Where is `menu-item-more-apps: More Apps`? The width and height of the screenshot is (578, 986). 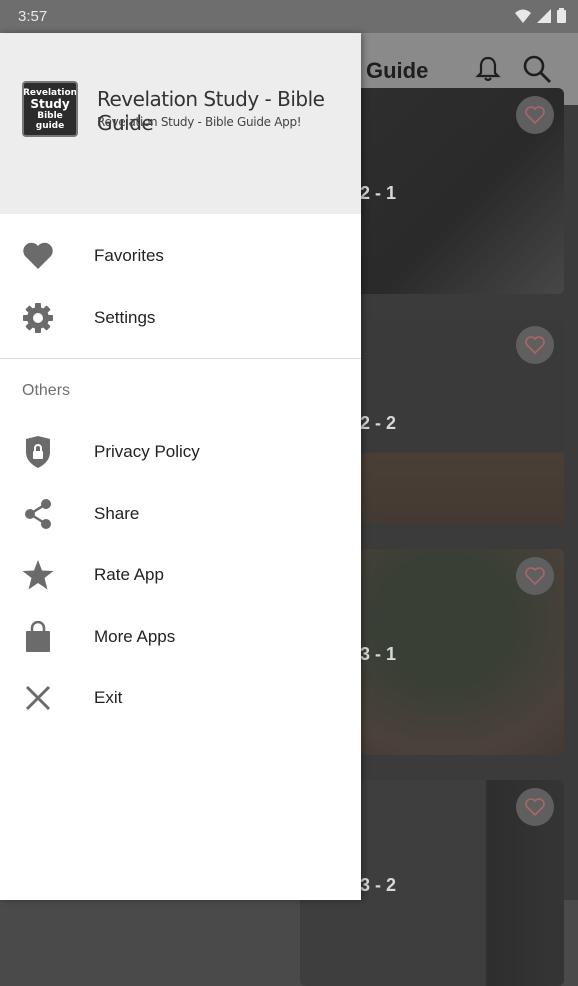
menu-item-more-apps: More Apps is located at coordinates (180, 637).